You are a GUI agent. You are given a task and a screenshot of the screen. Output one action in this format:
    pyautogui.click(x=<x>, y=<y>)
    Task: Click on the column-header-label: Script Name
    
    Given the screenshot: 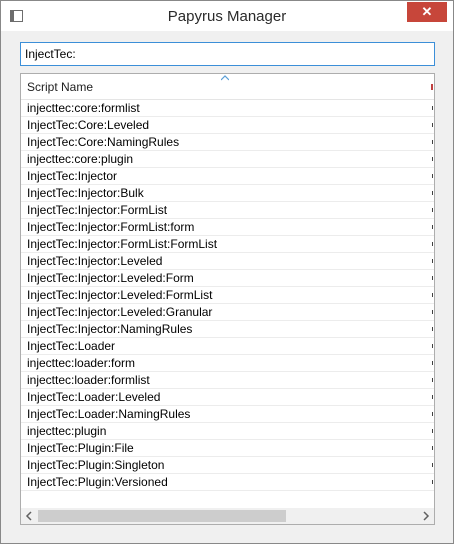 What is the action you would take?
    pyautogui.click(x=60, y=87)
    